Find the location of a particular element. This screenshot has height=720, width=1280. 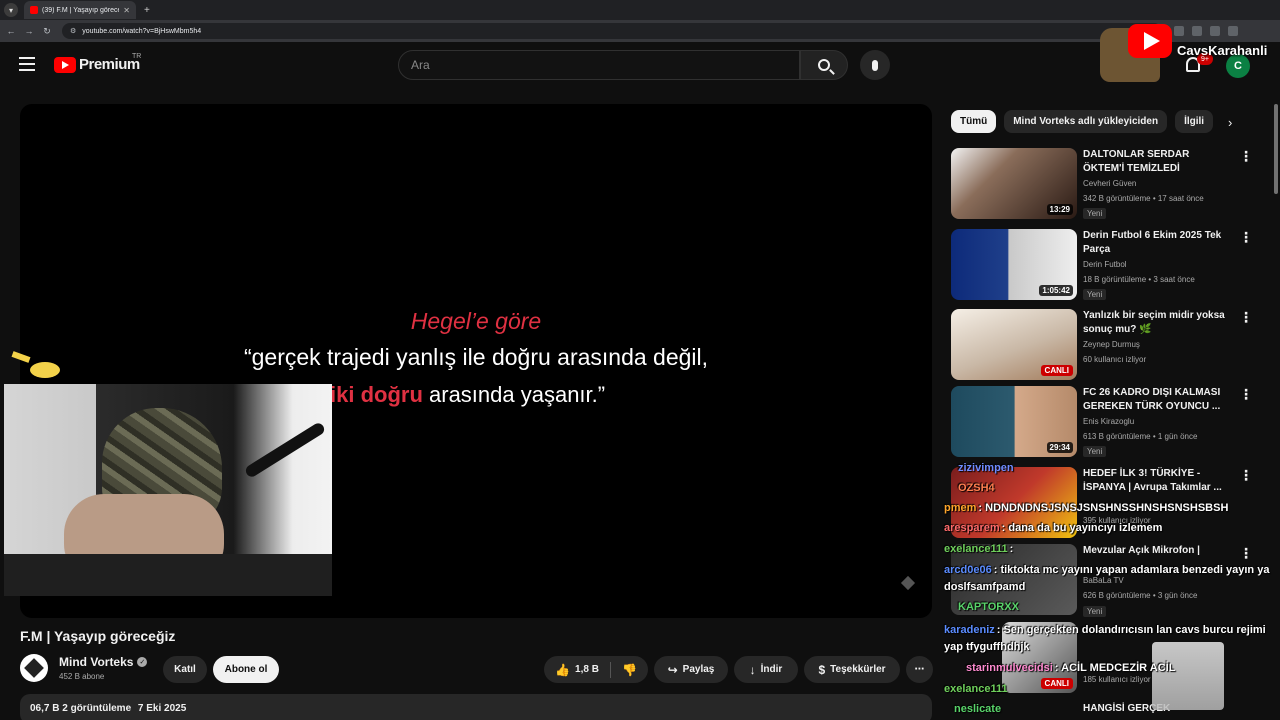

dislike-icon: 👎 is located at coordinates (629, 670).